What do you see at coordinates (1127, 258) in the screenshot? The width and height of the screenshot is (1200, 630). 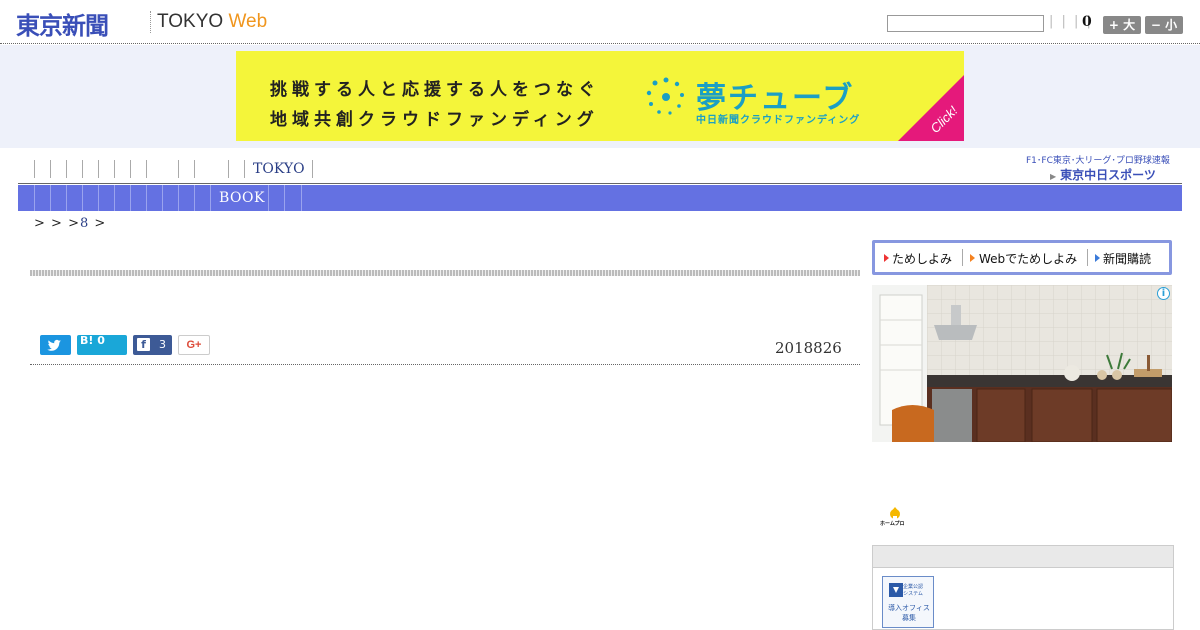 I see `subscribe-link: 新聞購読` at bounding box center [1127, 258].